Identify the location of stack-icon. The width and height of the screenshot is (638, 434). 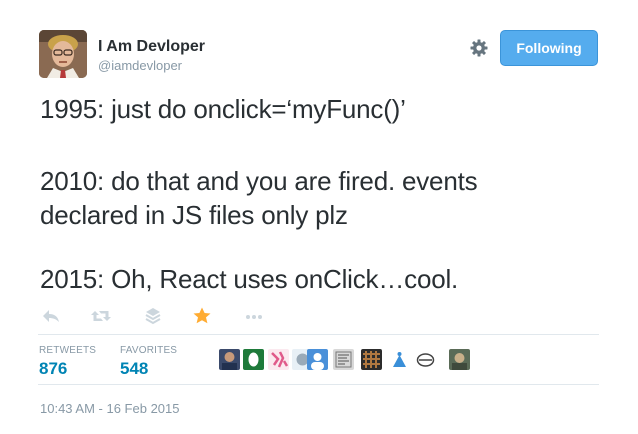
(153, 316).